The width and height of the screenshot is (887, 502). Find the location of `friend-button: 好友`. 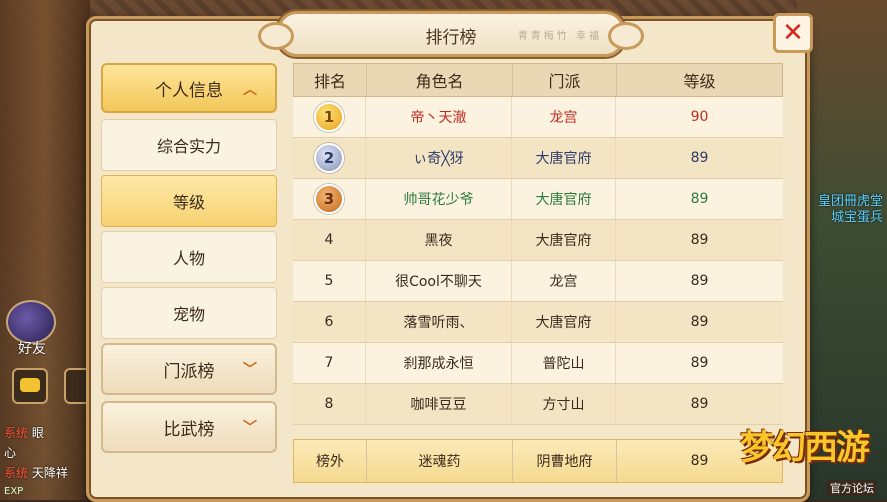

friend-button: 好友 is located at coordinates (34, 328).